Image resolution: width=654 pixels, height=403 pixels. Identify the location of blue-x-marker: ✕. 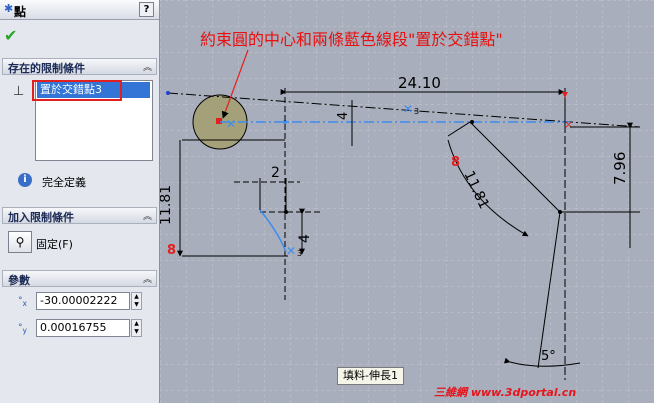
(408, 109).